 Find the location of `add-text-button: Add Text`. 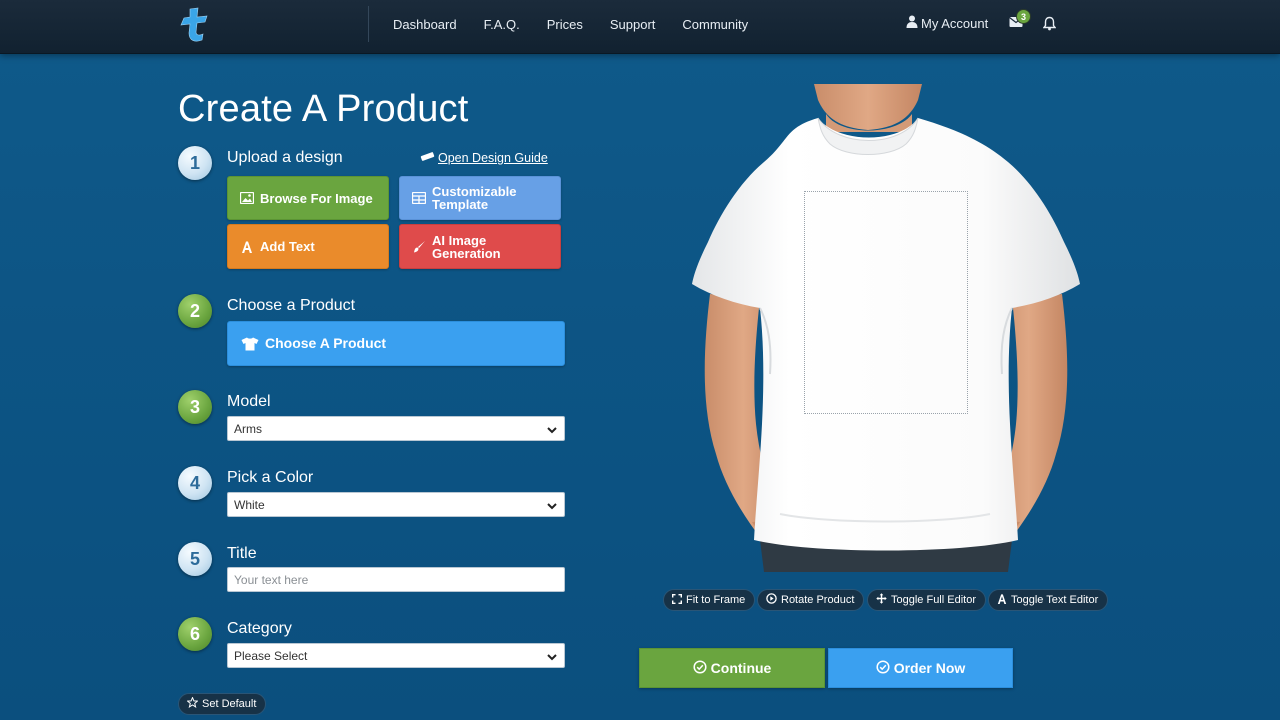

add-text-button: Add Text is located at coordinates (308, 246).